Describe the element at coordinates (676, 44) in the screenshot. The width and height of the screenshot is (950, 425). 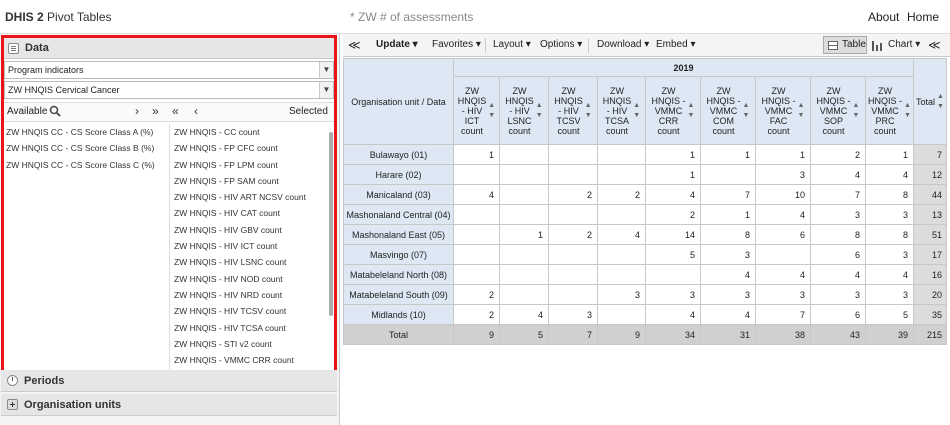
I see `embed-menu: Embed ▾` at that location.